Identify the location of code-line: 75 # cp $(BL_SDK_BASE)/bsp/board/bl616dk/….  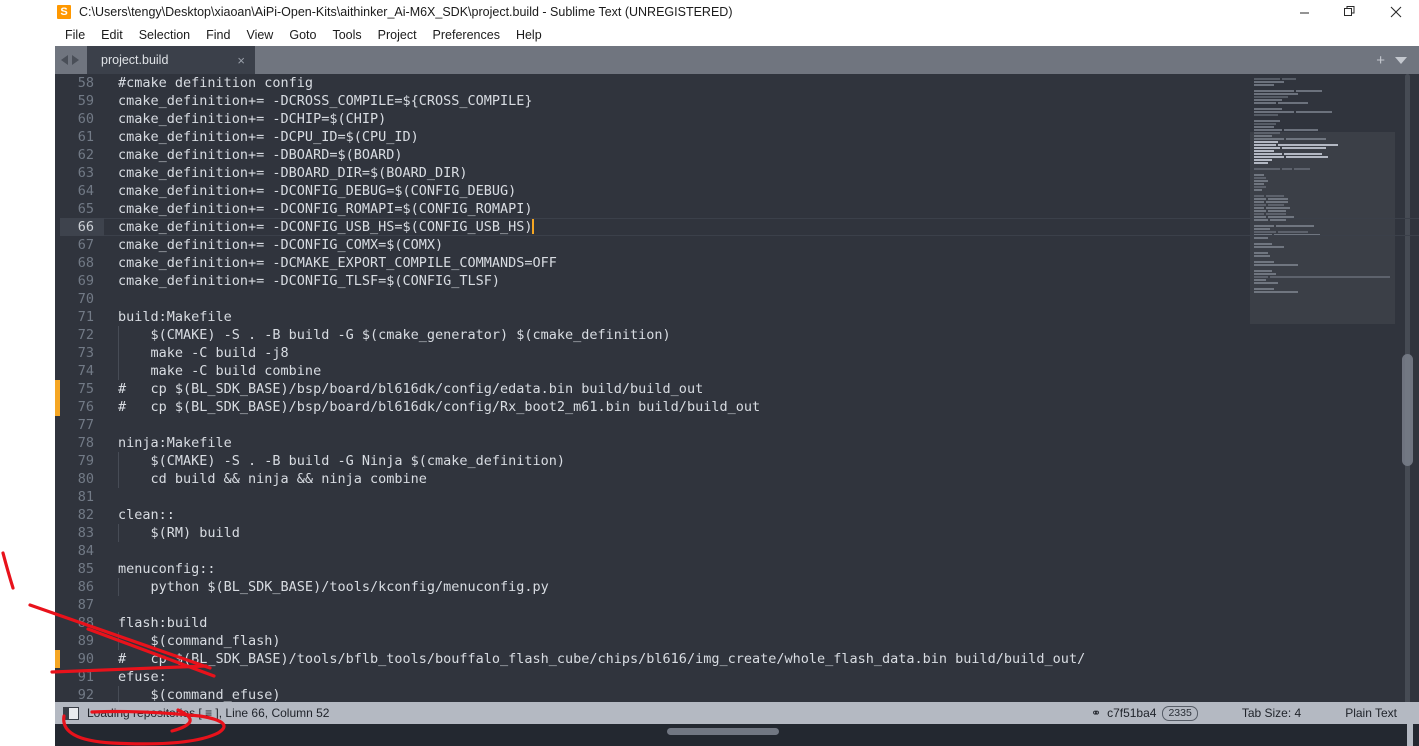
(655, 389).